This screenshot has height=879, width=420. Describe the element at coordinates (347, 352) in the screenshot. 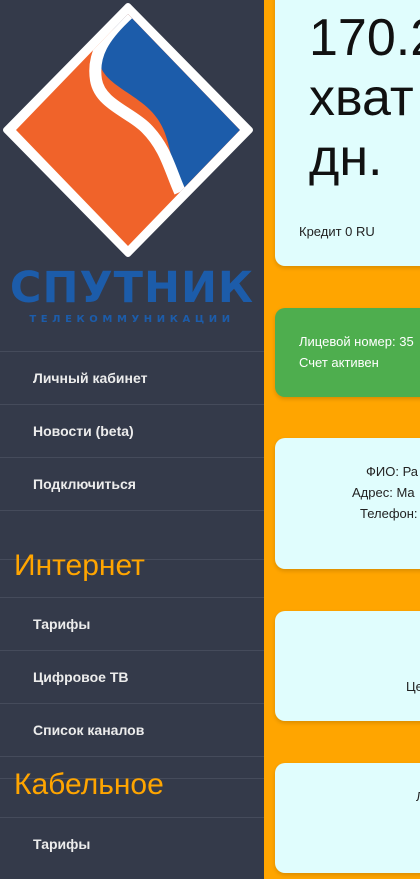

I see `account-card: Лицевой номер: 35 Счет активен` at that location.